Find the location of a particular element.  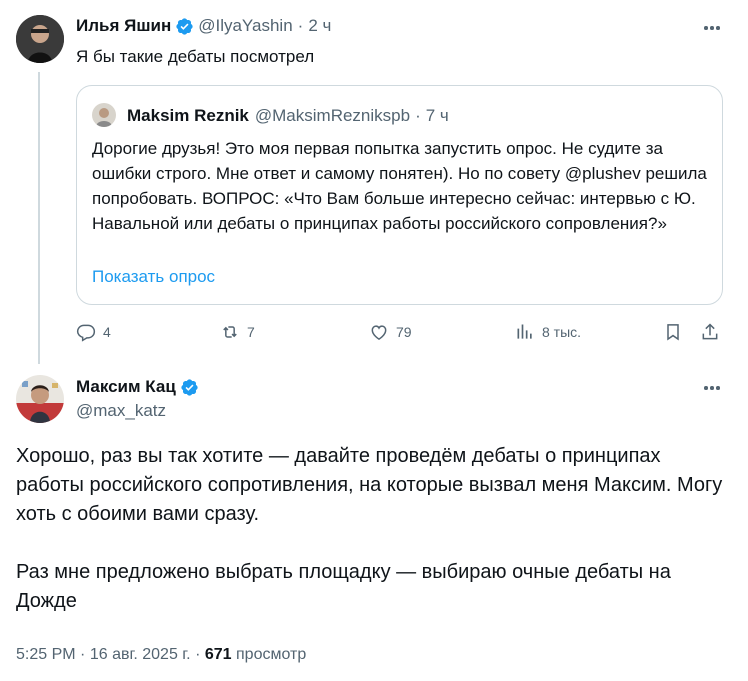

reply-icon is located at coordinates (86, 333).